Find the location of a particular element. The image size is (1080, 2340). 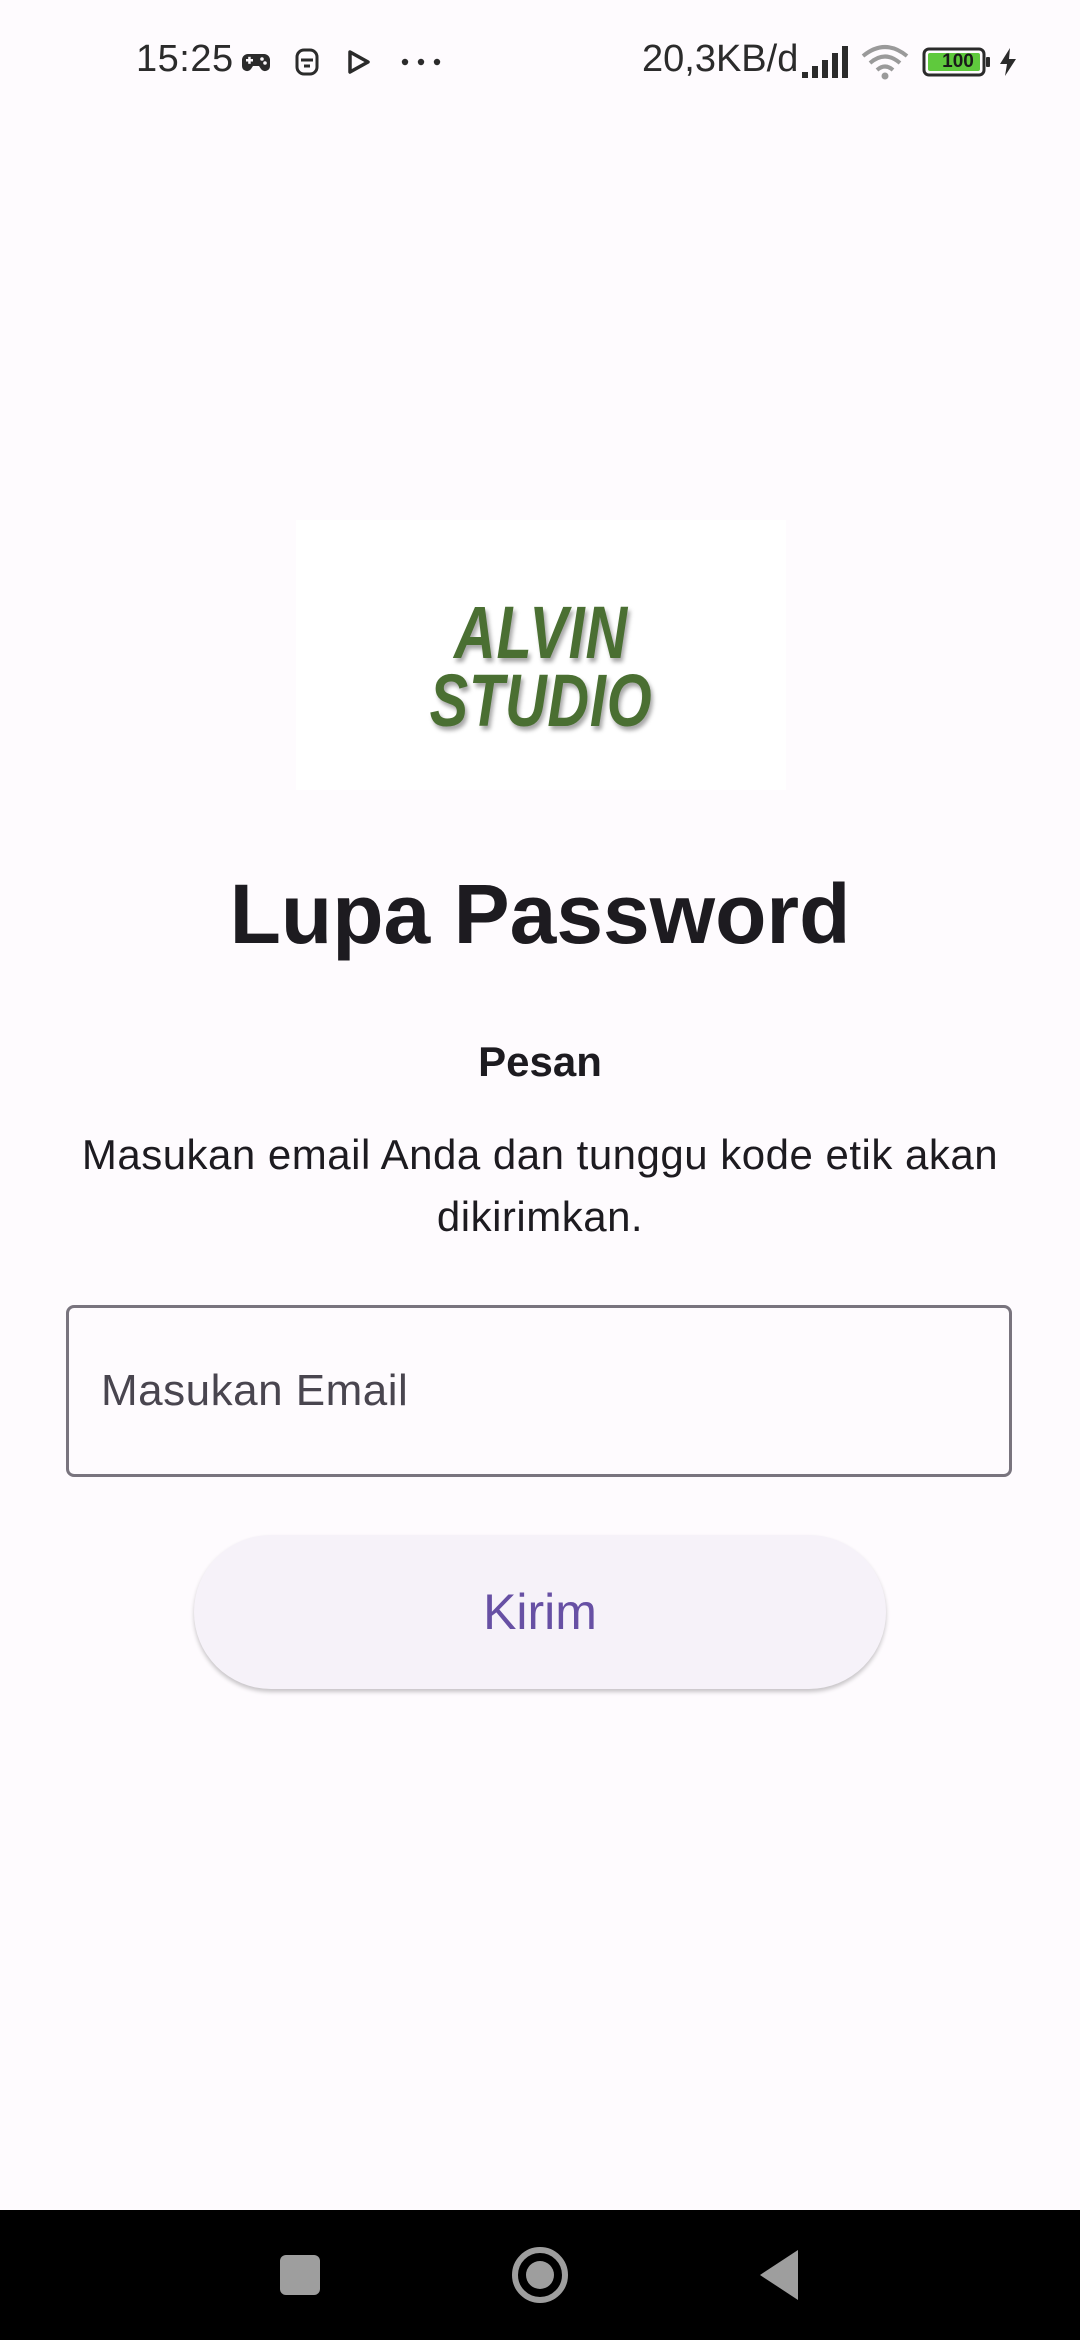

status-time: 15:25 is located at coordinates (185, 59).